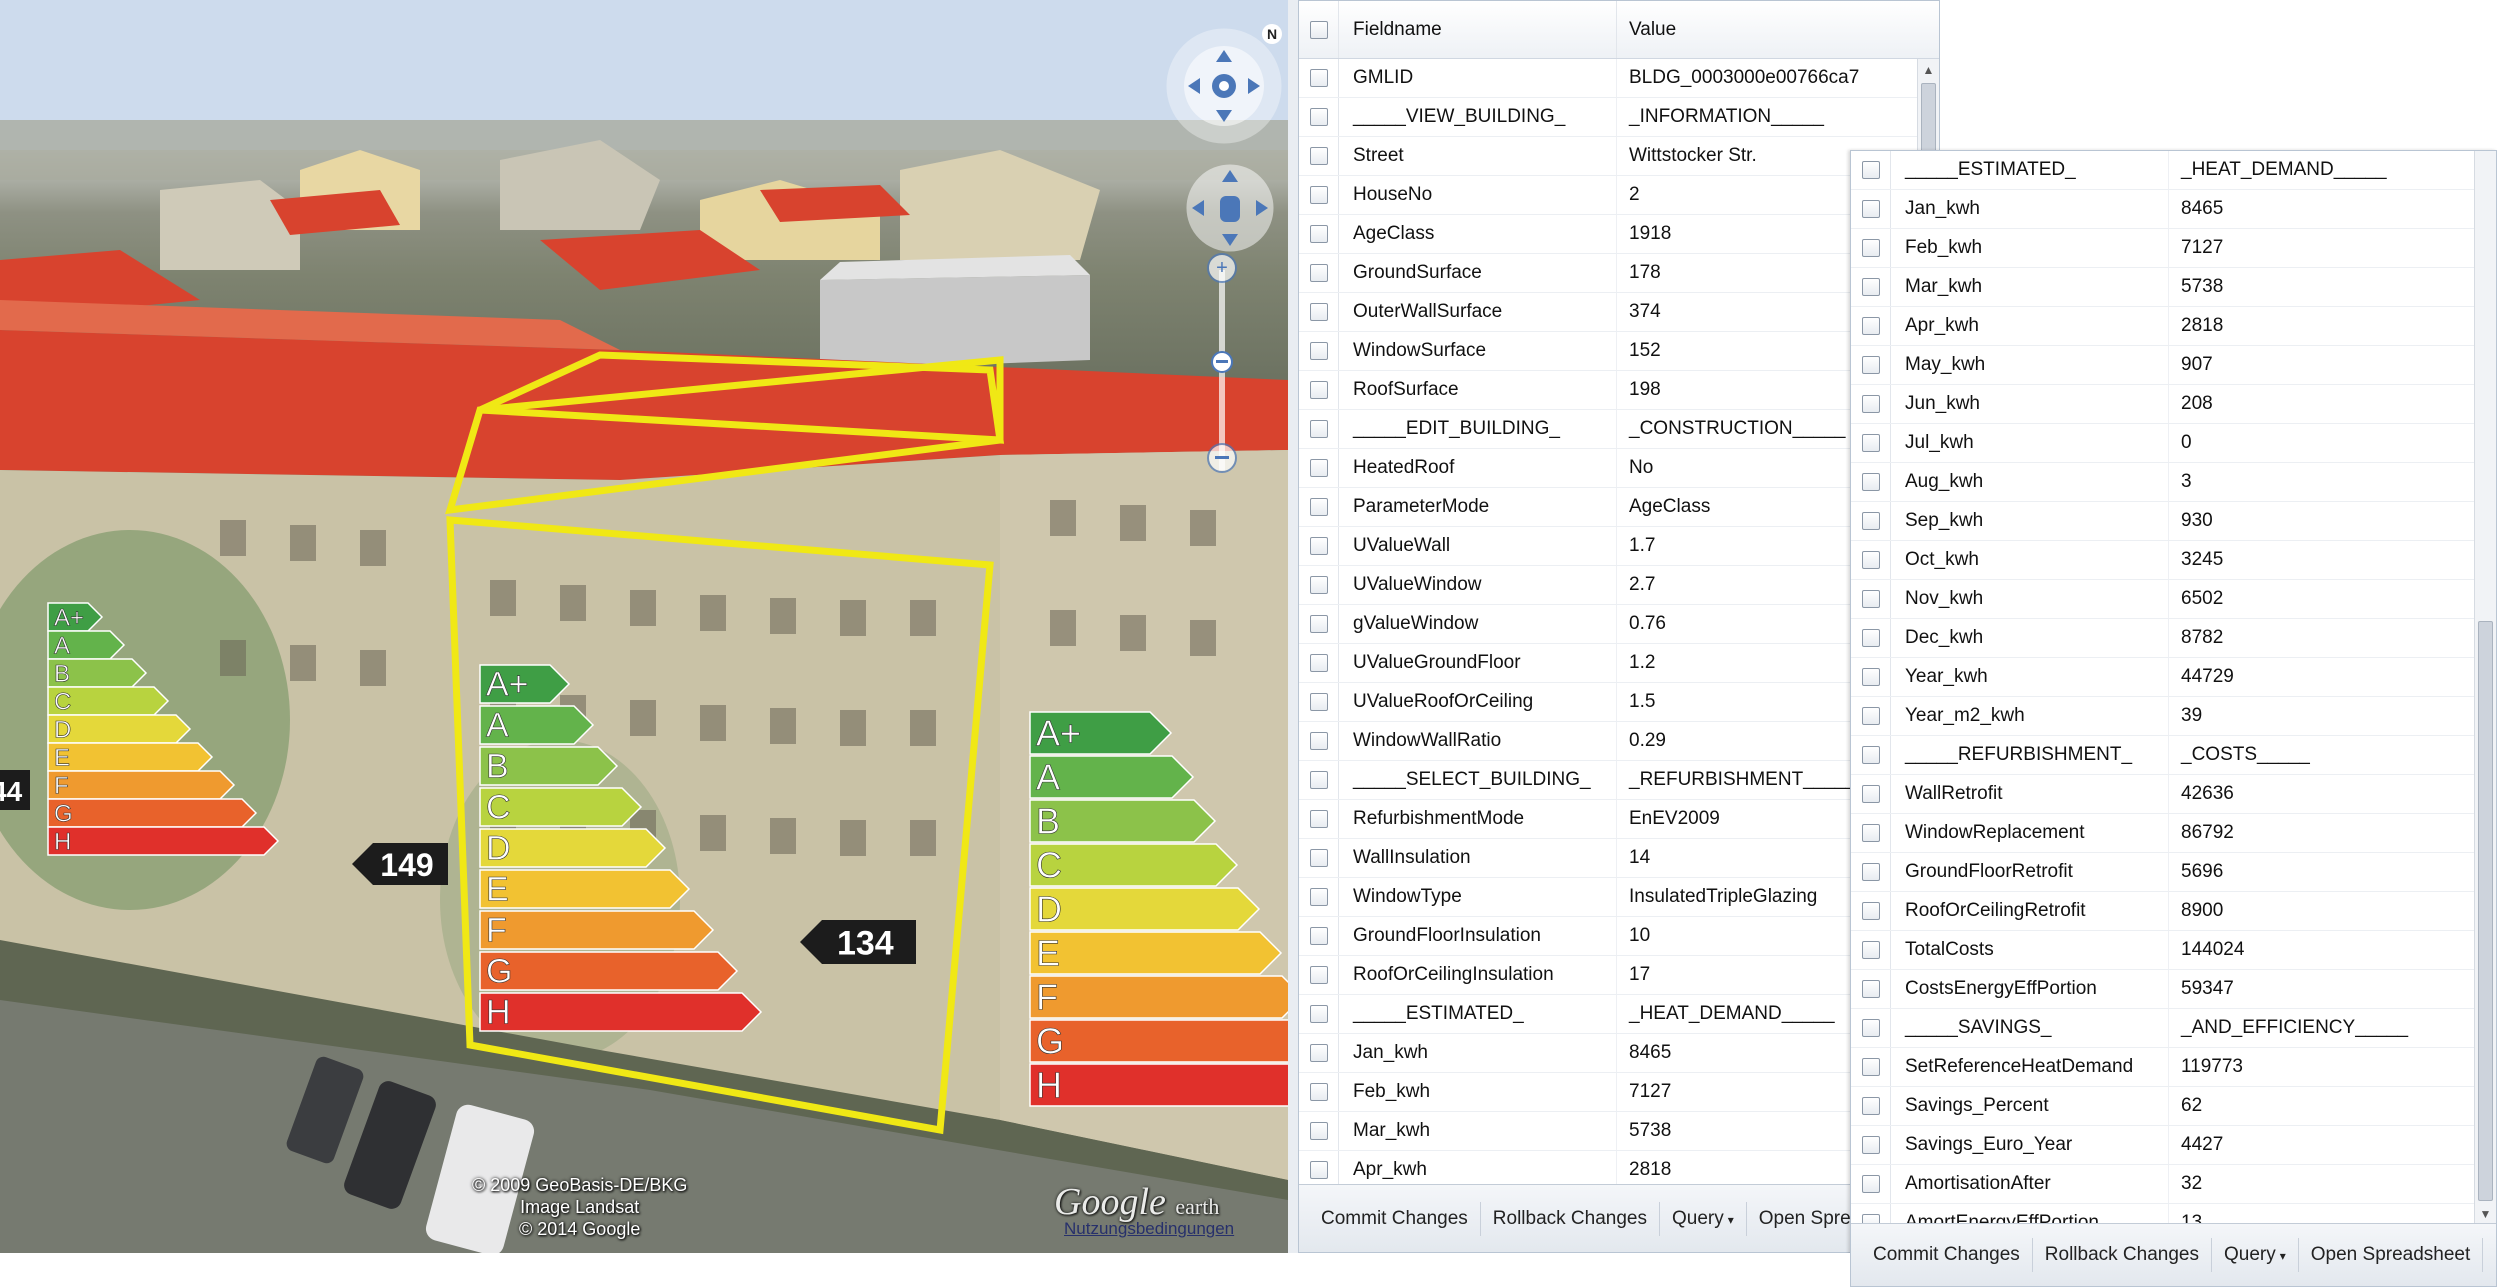 The image size is (2497, 1287). Describe the element at coordinates (2321, 443) in the screenshot. I see `value-cell: 0` at that location.